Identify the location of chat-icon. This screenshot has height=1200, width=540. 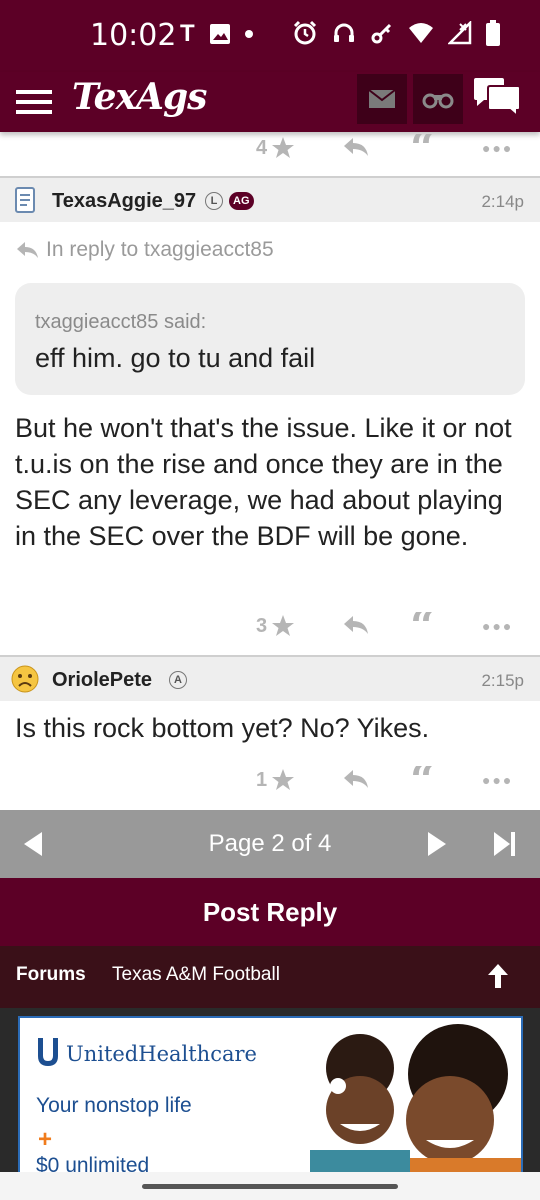
(498, 99).